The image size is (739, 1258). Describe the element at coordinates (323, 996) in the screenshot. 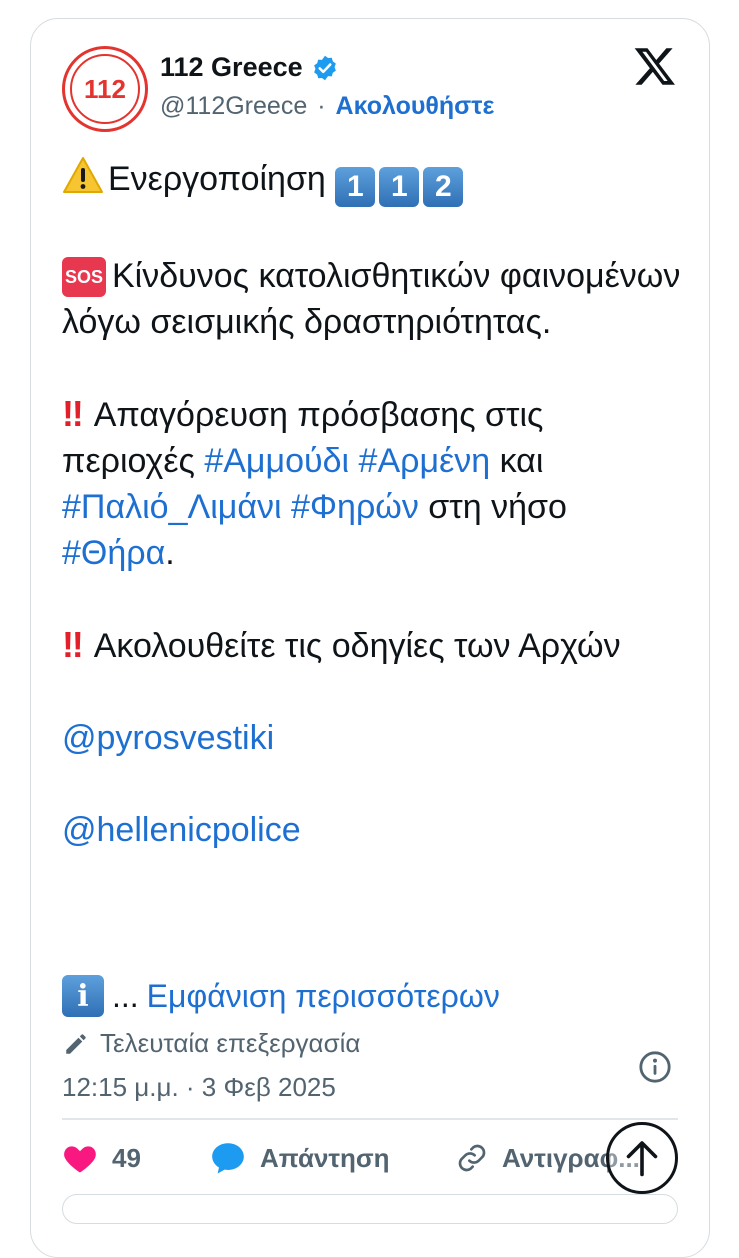

I see `show-more-link: Εμφάνιση περισσότερων` at that location.